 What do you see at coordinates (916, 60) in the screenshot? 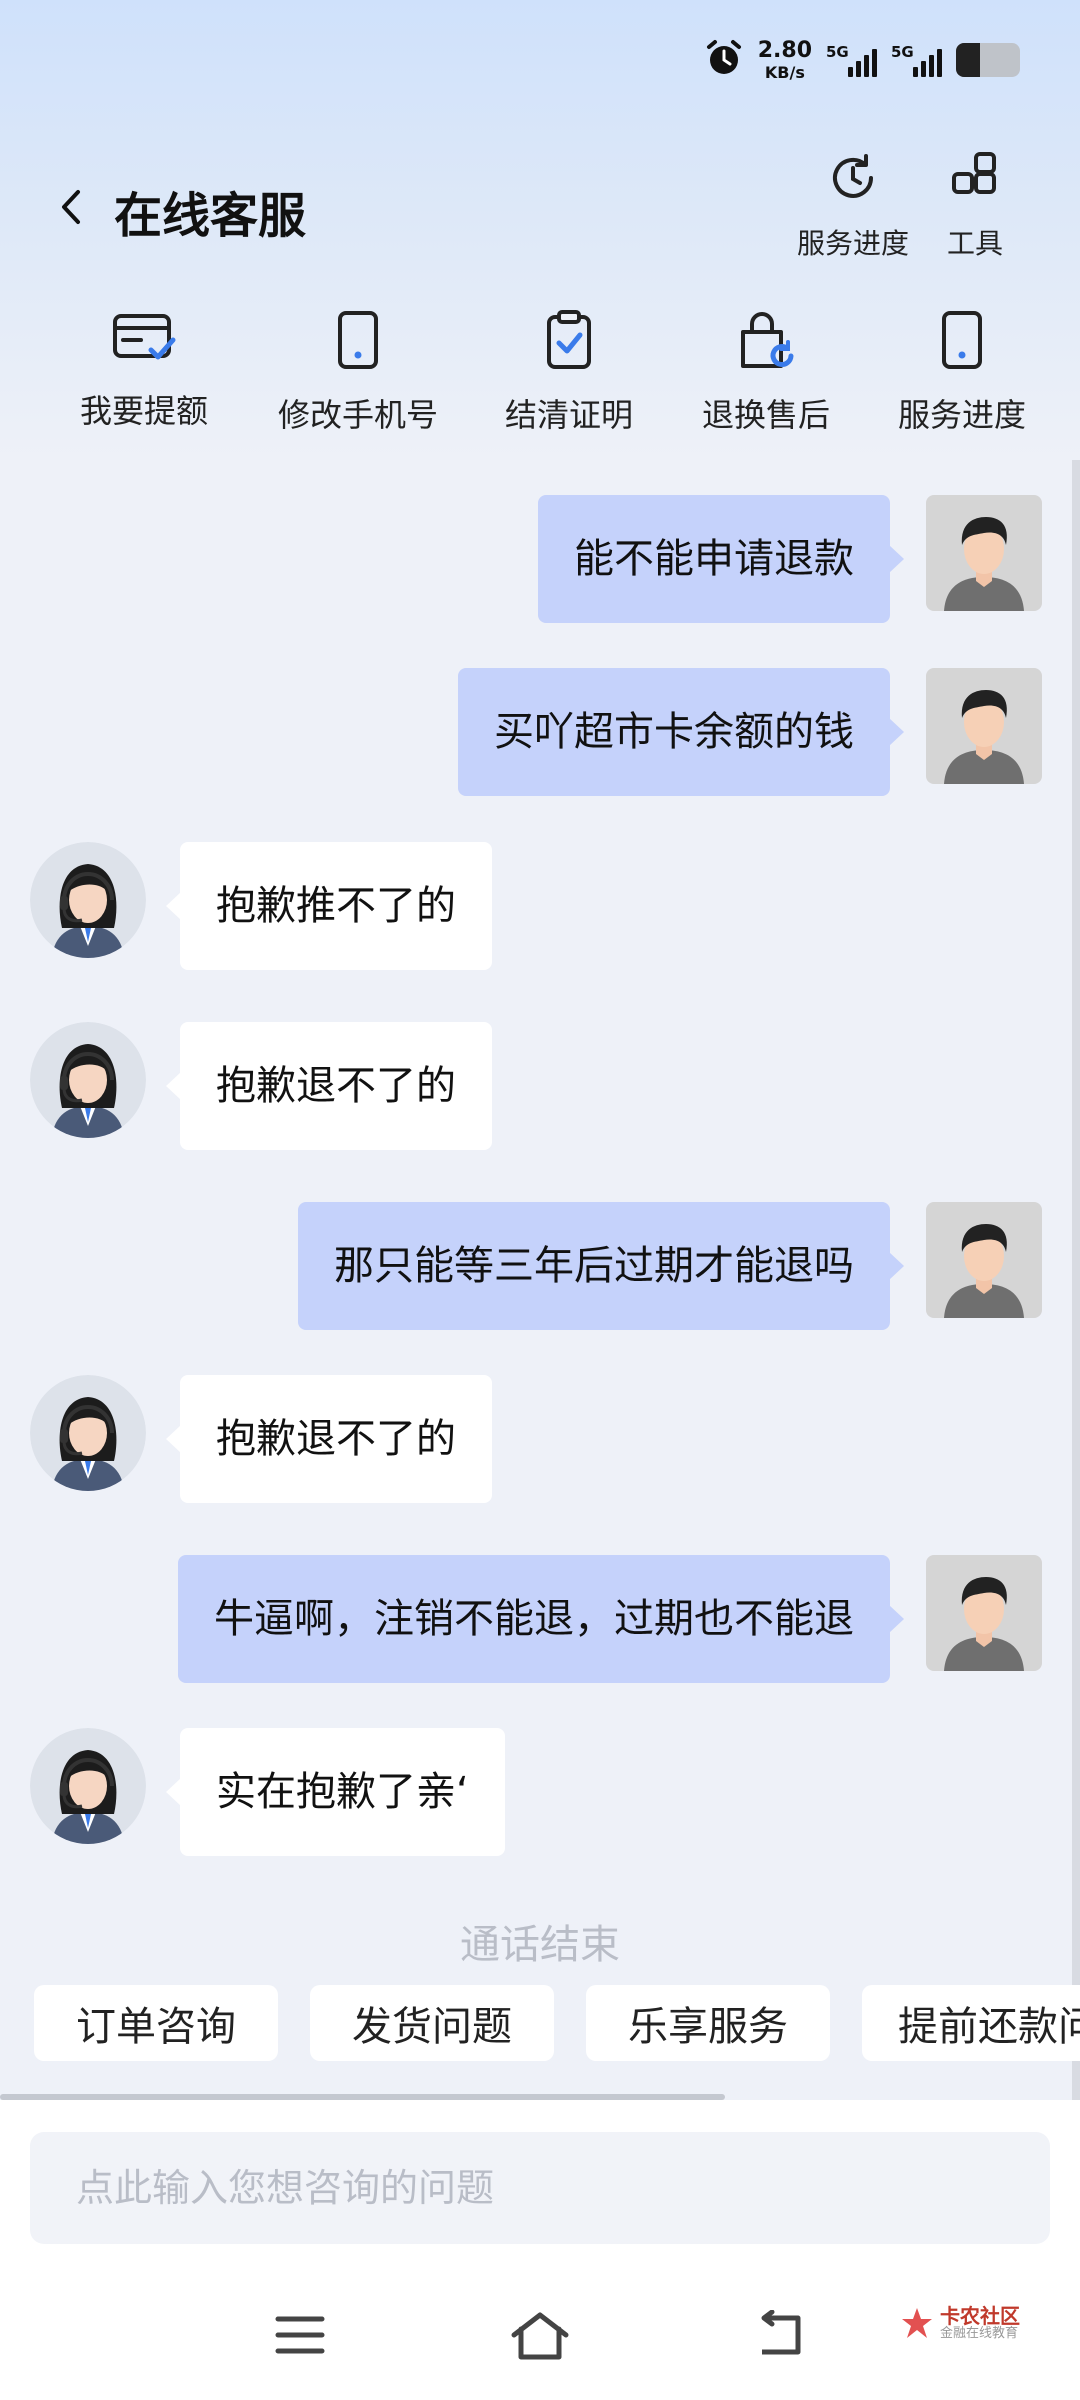
I see `signal-icon-sim2: 5G` at bounding box center [916, 60].